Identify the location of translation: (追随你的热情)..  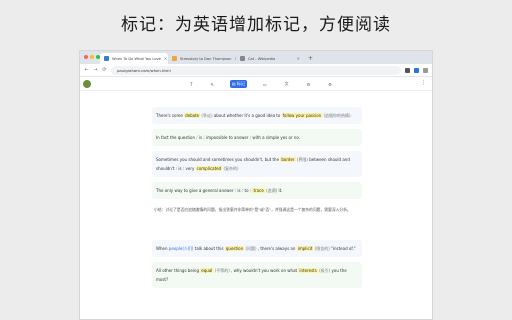
(337, 115).